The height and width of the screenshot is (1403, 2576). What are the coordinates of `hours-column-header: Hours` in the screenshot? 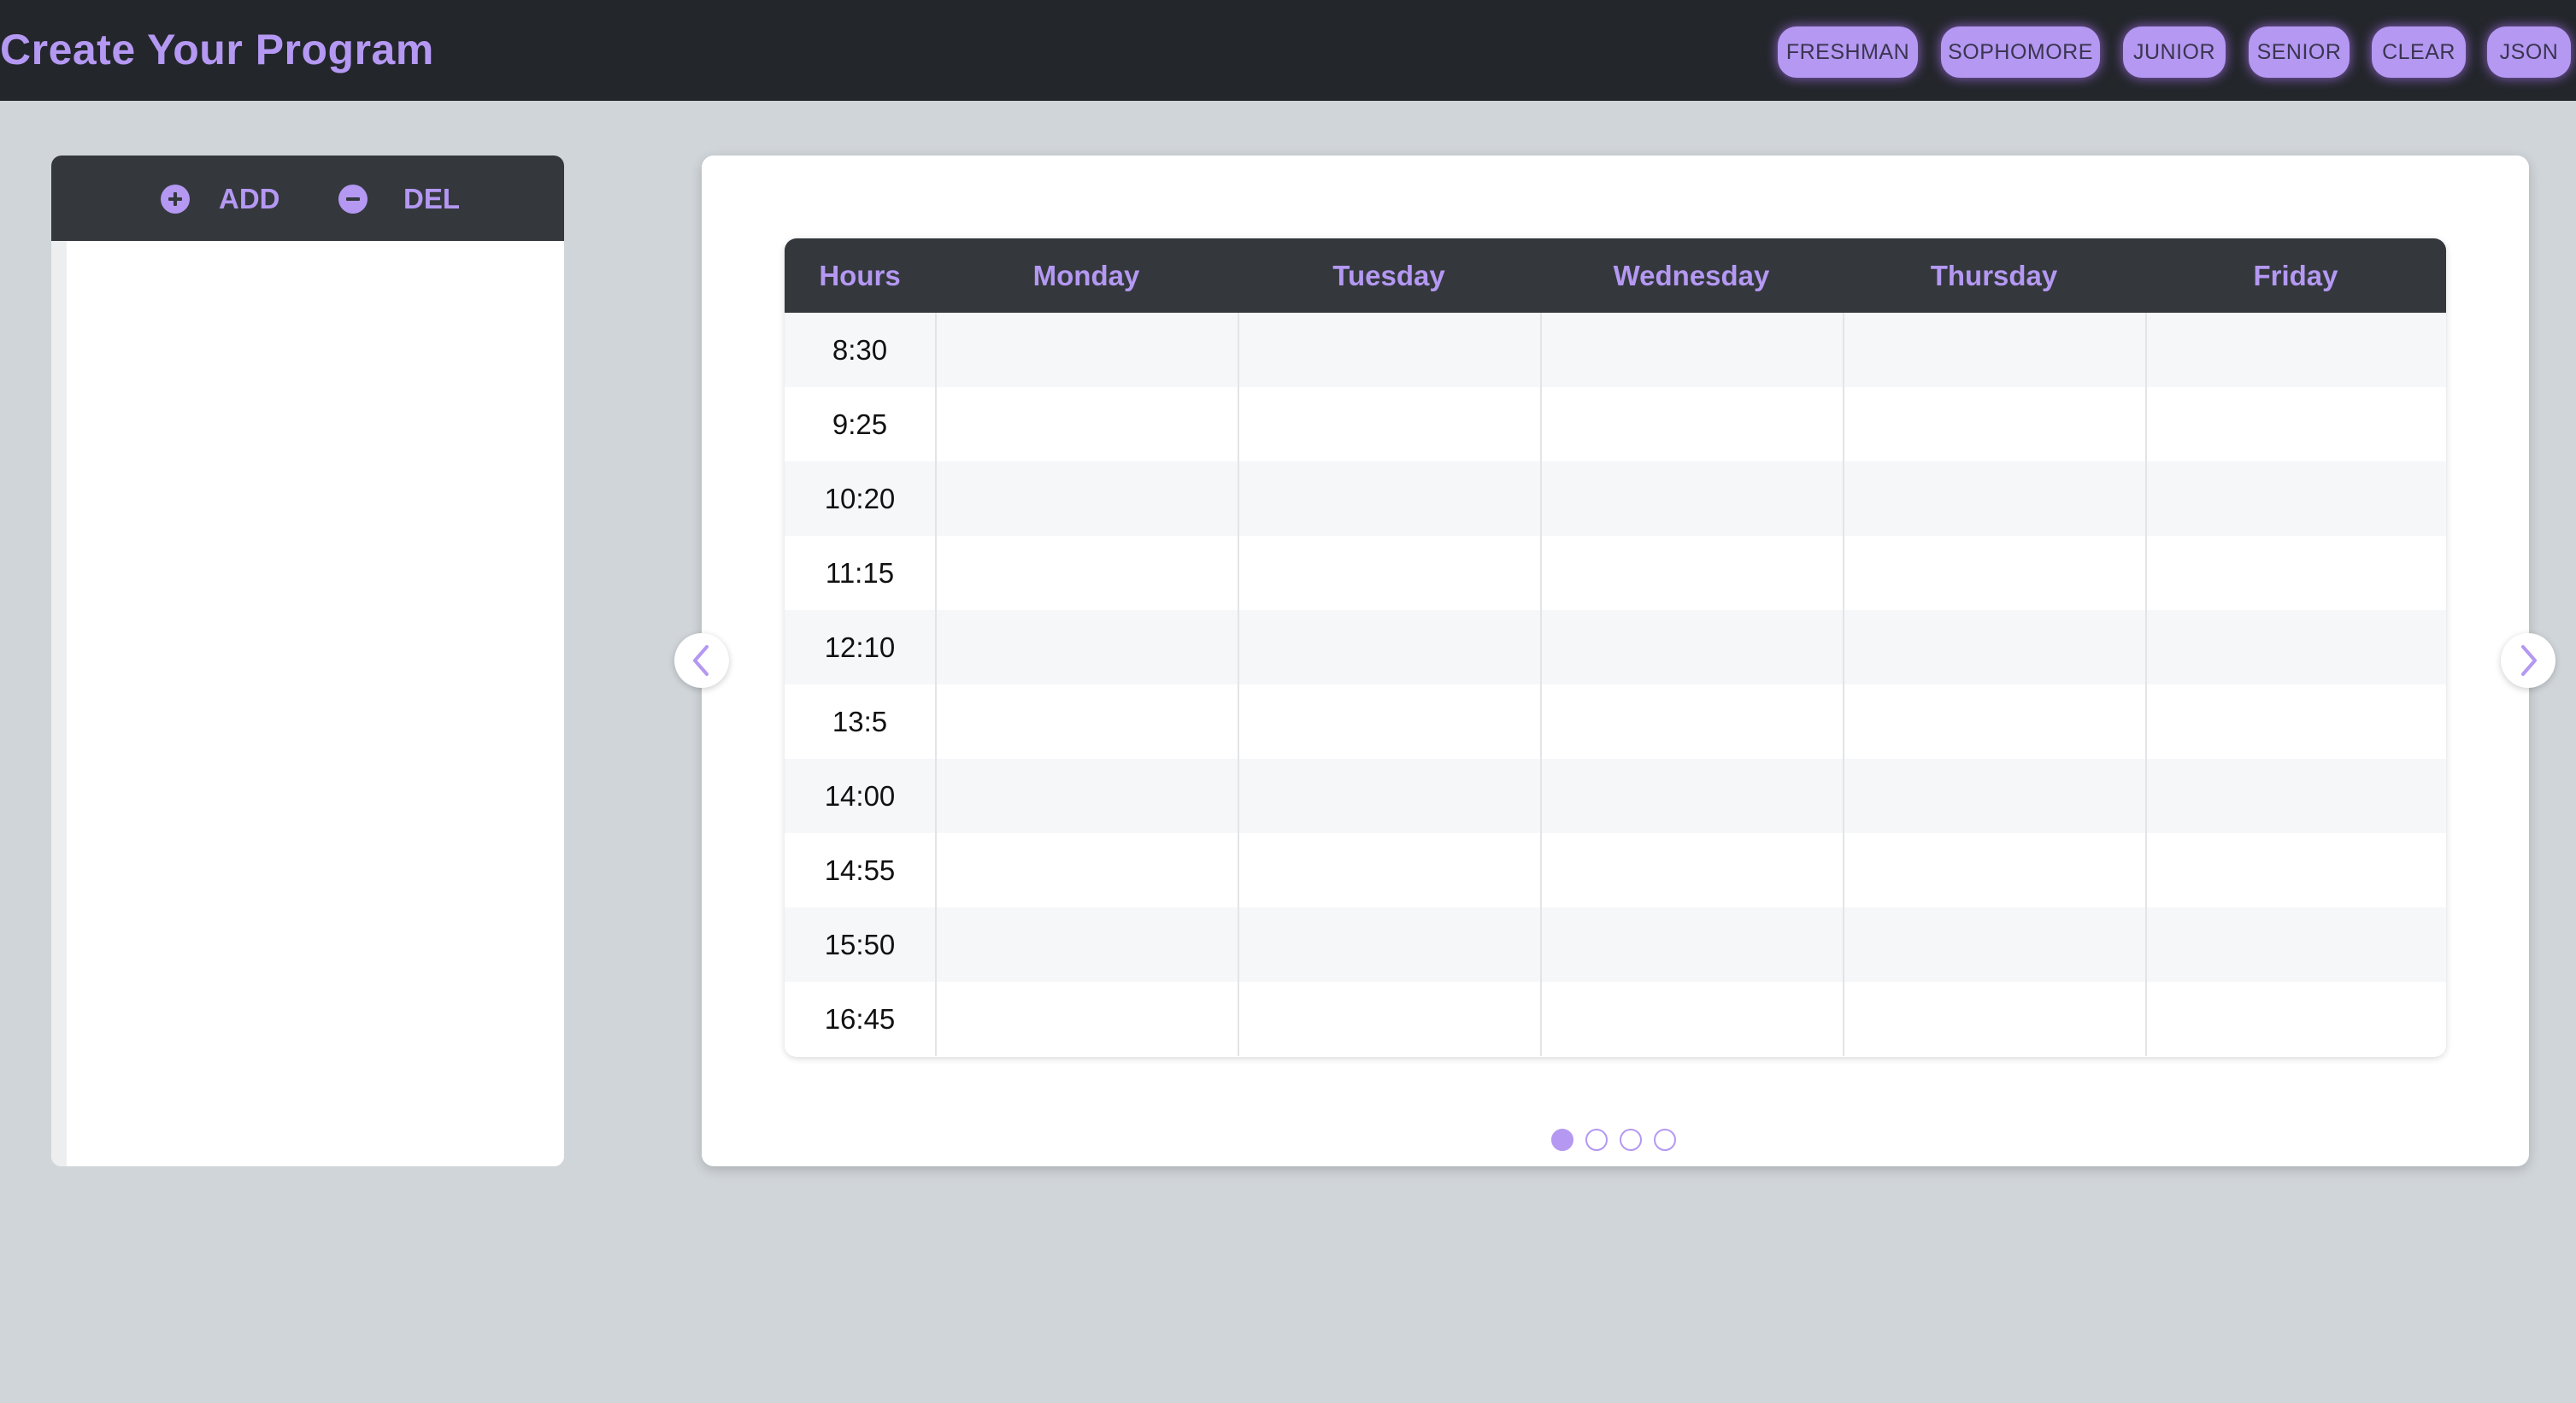 It's located at (860, 276).